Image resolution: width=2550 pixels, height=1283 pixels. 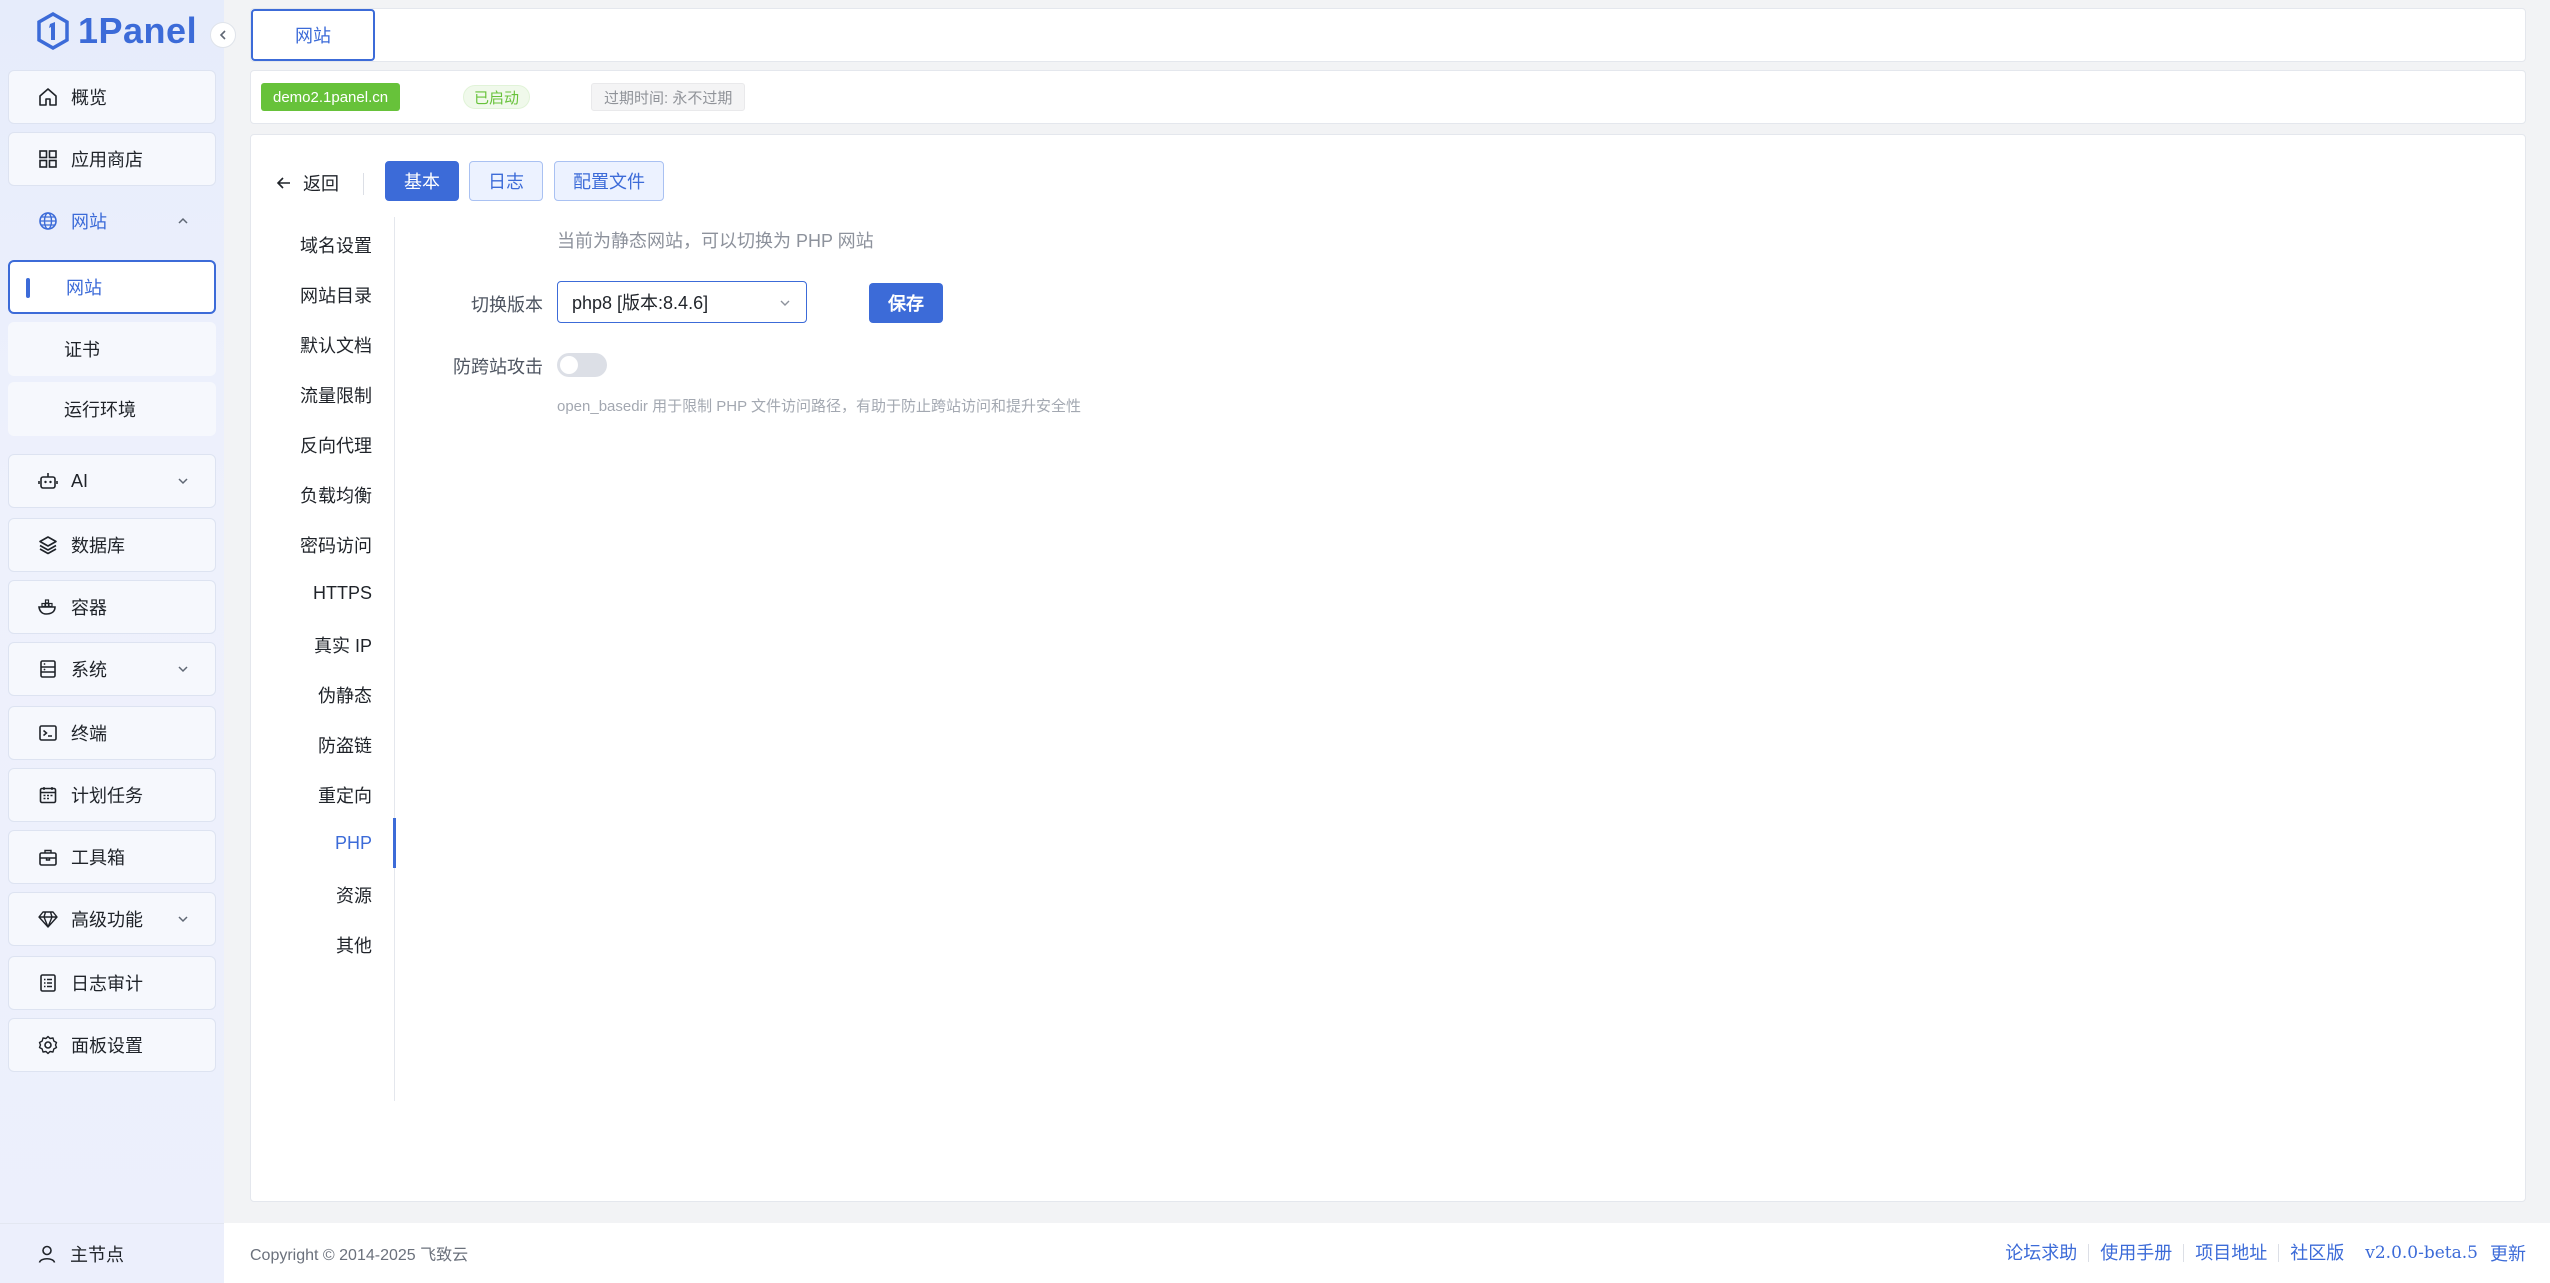 I want to click on sidebar-item-toolbox: 工具箱, so click(x=112, y=857).